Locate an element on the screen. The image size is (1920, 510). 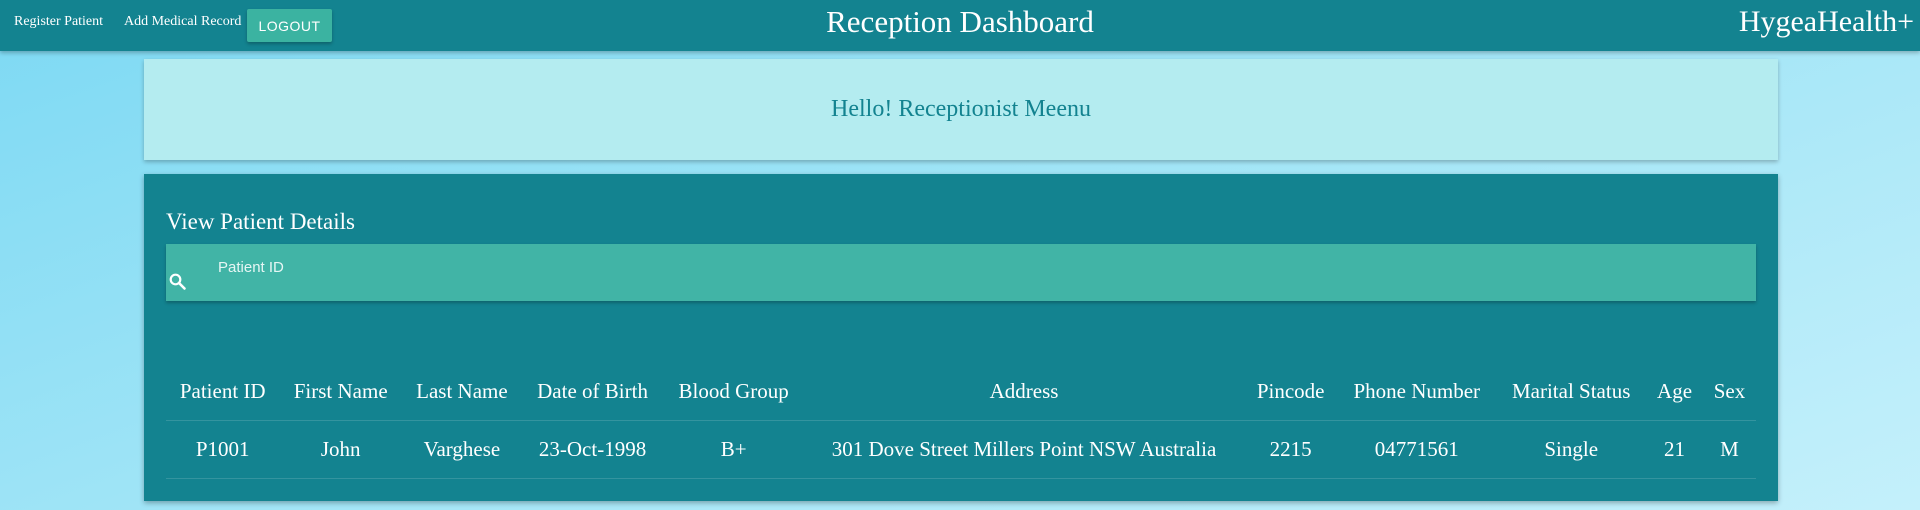
greeting-text: Hello! Receptionist Meenu is located at coordinates (961, 109).